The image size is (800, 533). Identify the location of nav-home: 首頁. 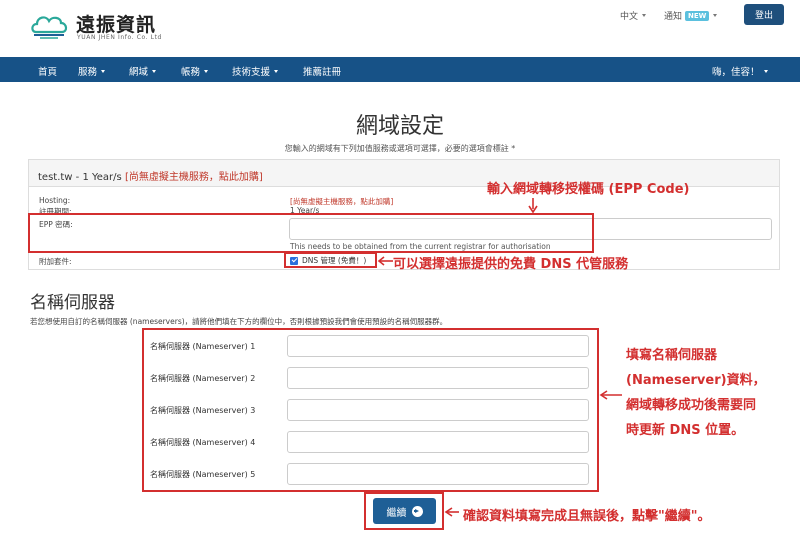
(47, 71).